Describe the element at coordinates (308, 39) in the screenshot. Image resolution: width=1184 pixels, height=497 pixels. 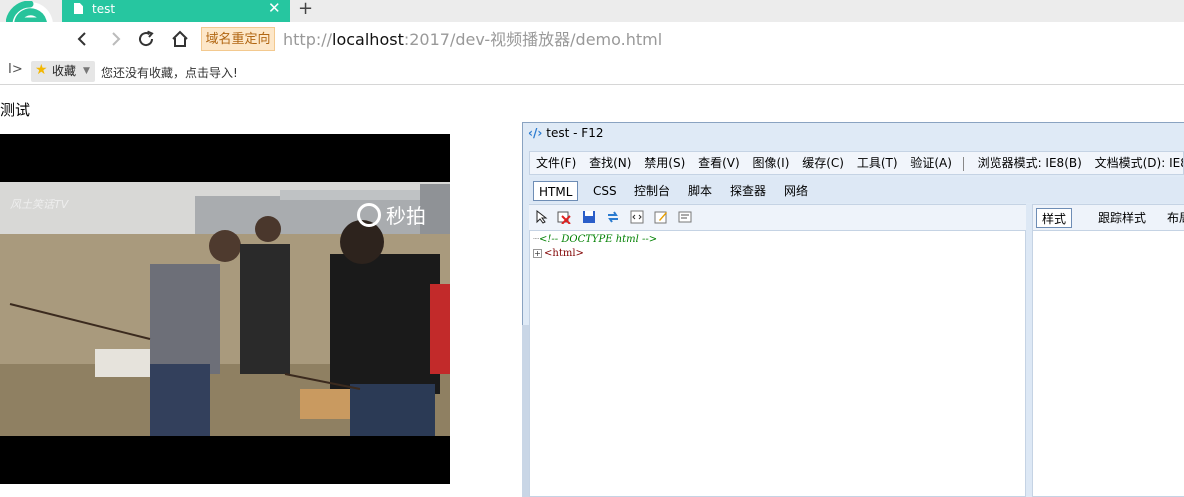
I see `url-scheme: http://` at that location.